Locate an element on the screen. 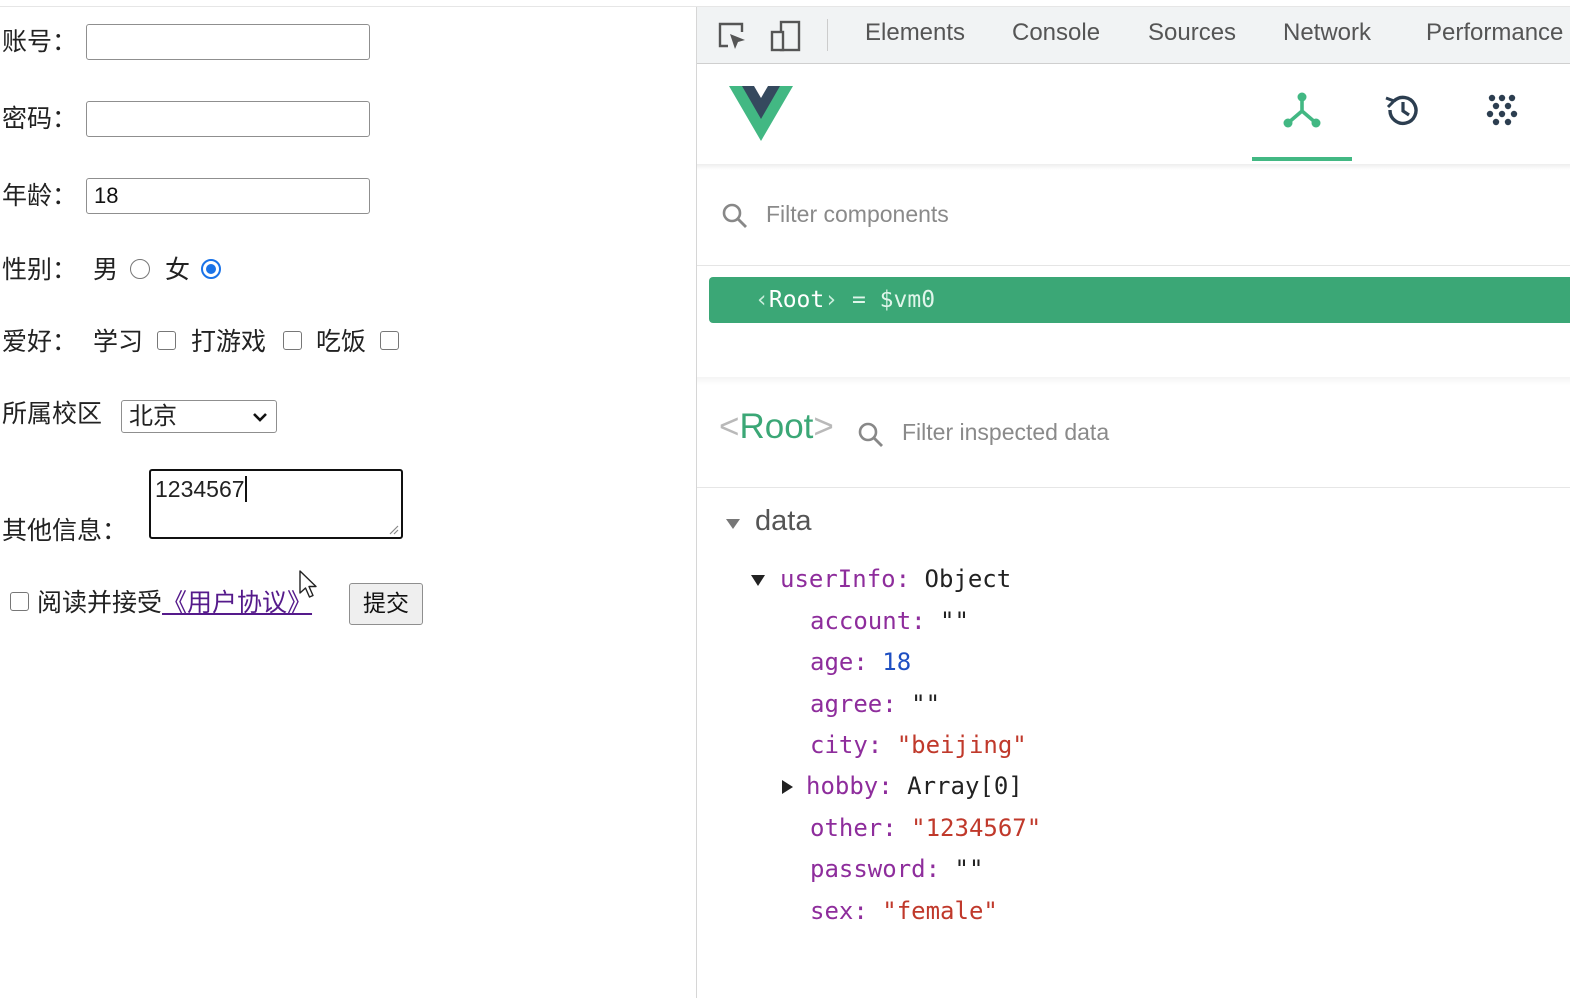  field-other: other: "1234567" is located at coordinates (925, 828).